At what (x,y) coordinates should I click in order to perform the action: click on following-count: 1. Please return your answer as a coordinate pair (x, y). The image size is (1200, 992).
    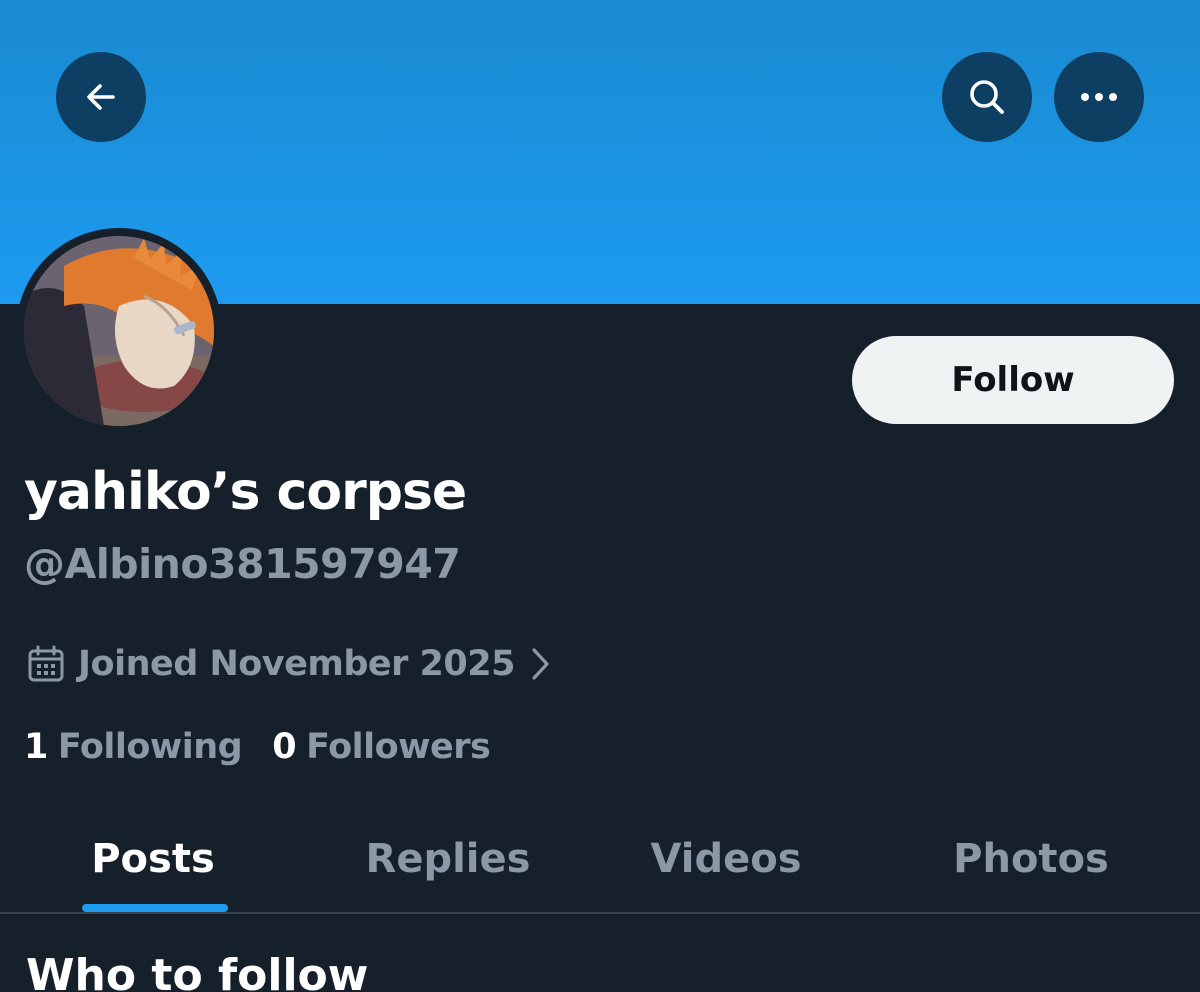
    Looking at the image, I should click on (36, 747).